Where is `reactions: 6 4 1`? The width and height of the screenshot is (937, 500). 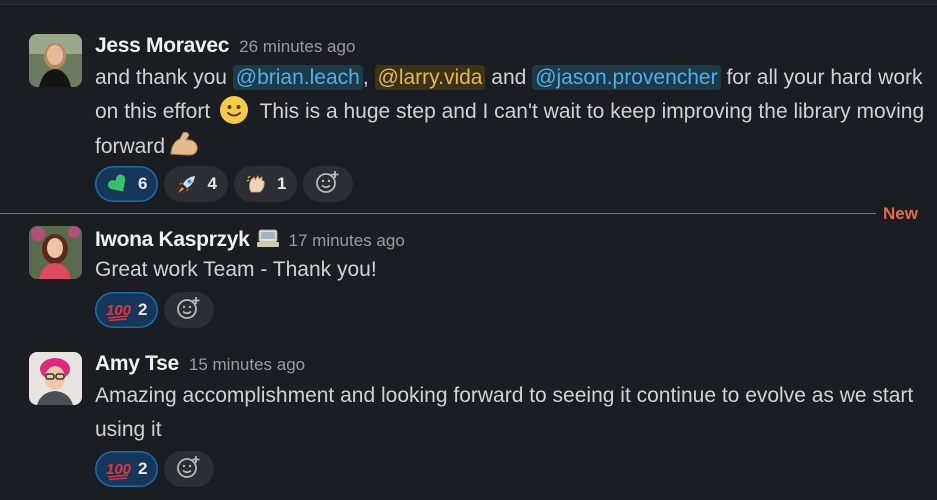 reactions: 6 4 1 is located at coordinates (224, 184).